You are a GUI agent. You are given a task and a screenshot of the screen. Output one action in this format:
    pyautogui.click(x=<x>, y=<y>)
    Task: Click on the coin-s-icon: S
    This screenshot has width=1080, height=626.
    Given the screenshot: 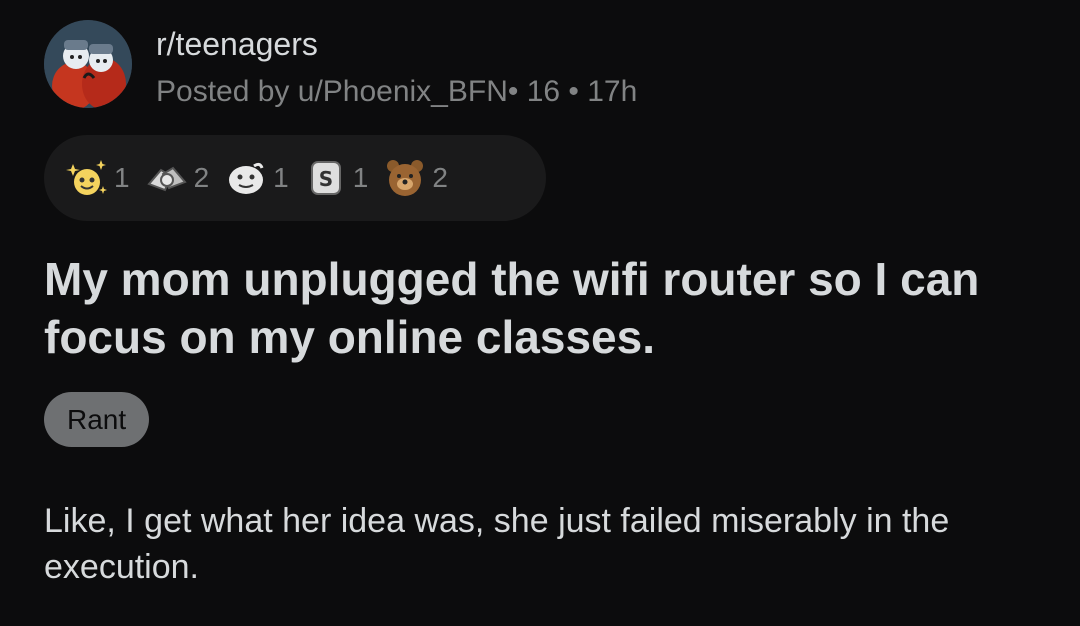 What is the action you would take?
    pyautogui.click(x=326, y=178)
    